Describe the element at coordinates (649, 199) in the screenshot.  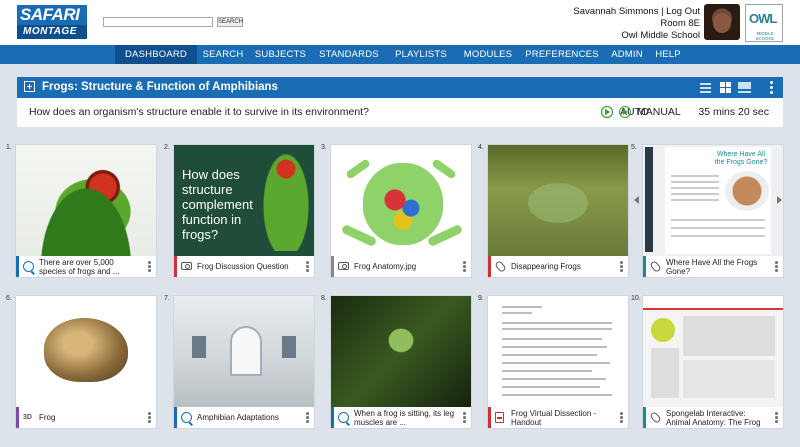
I see `article-sidebar` at that location.